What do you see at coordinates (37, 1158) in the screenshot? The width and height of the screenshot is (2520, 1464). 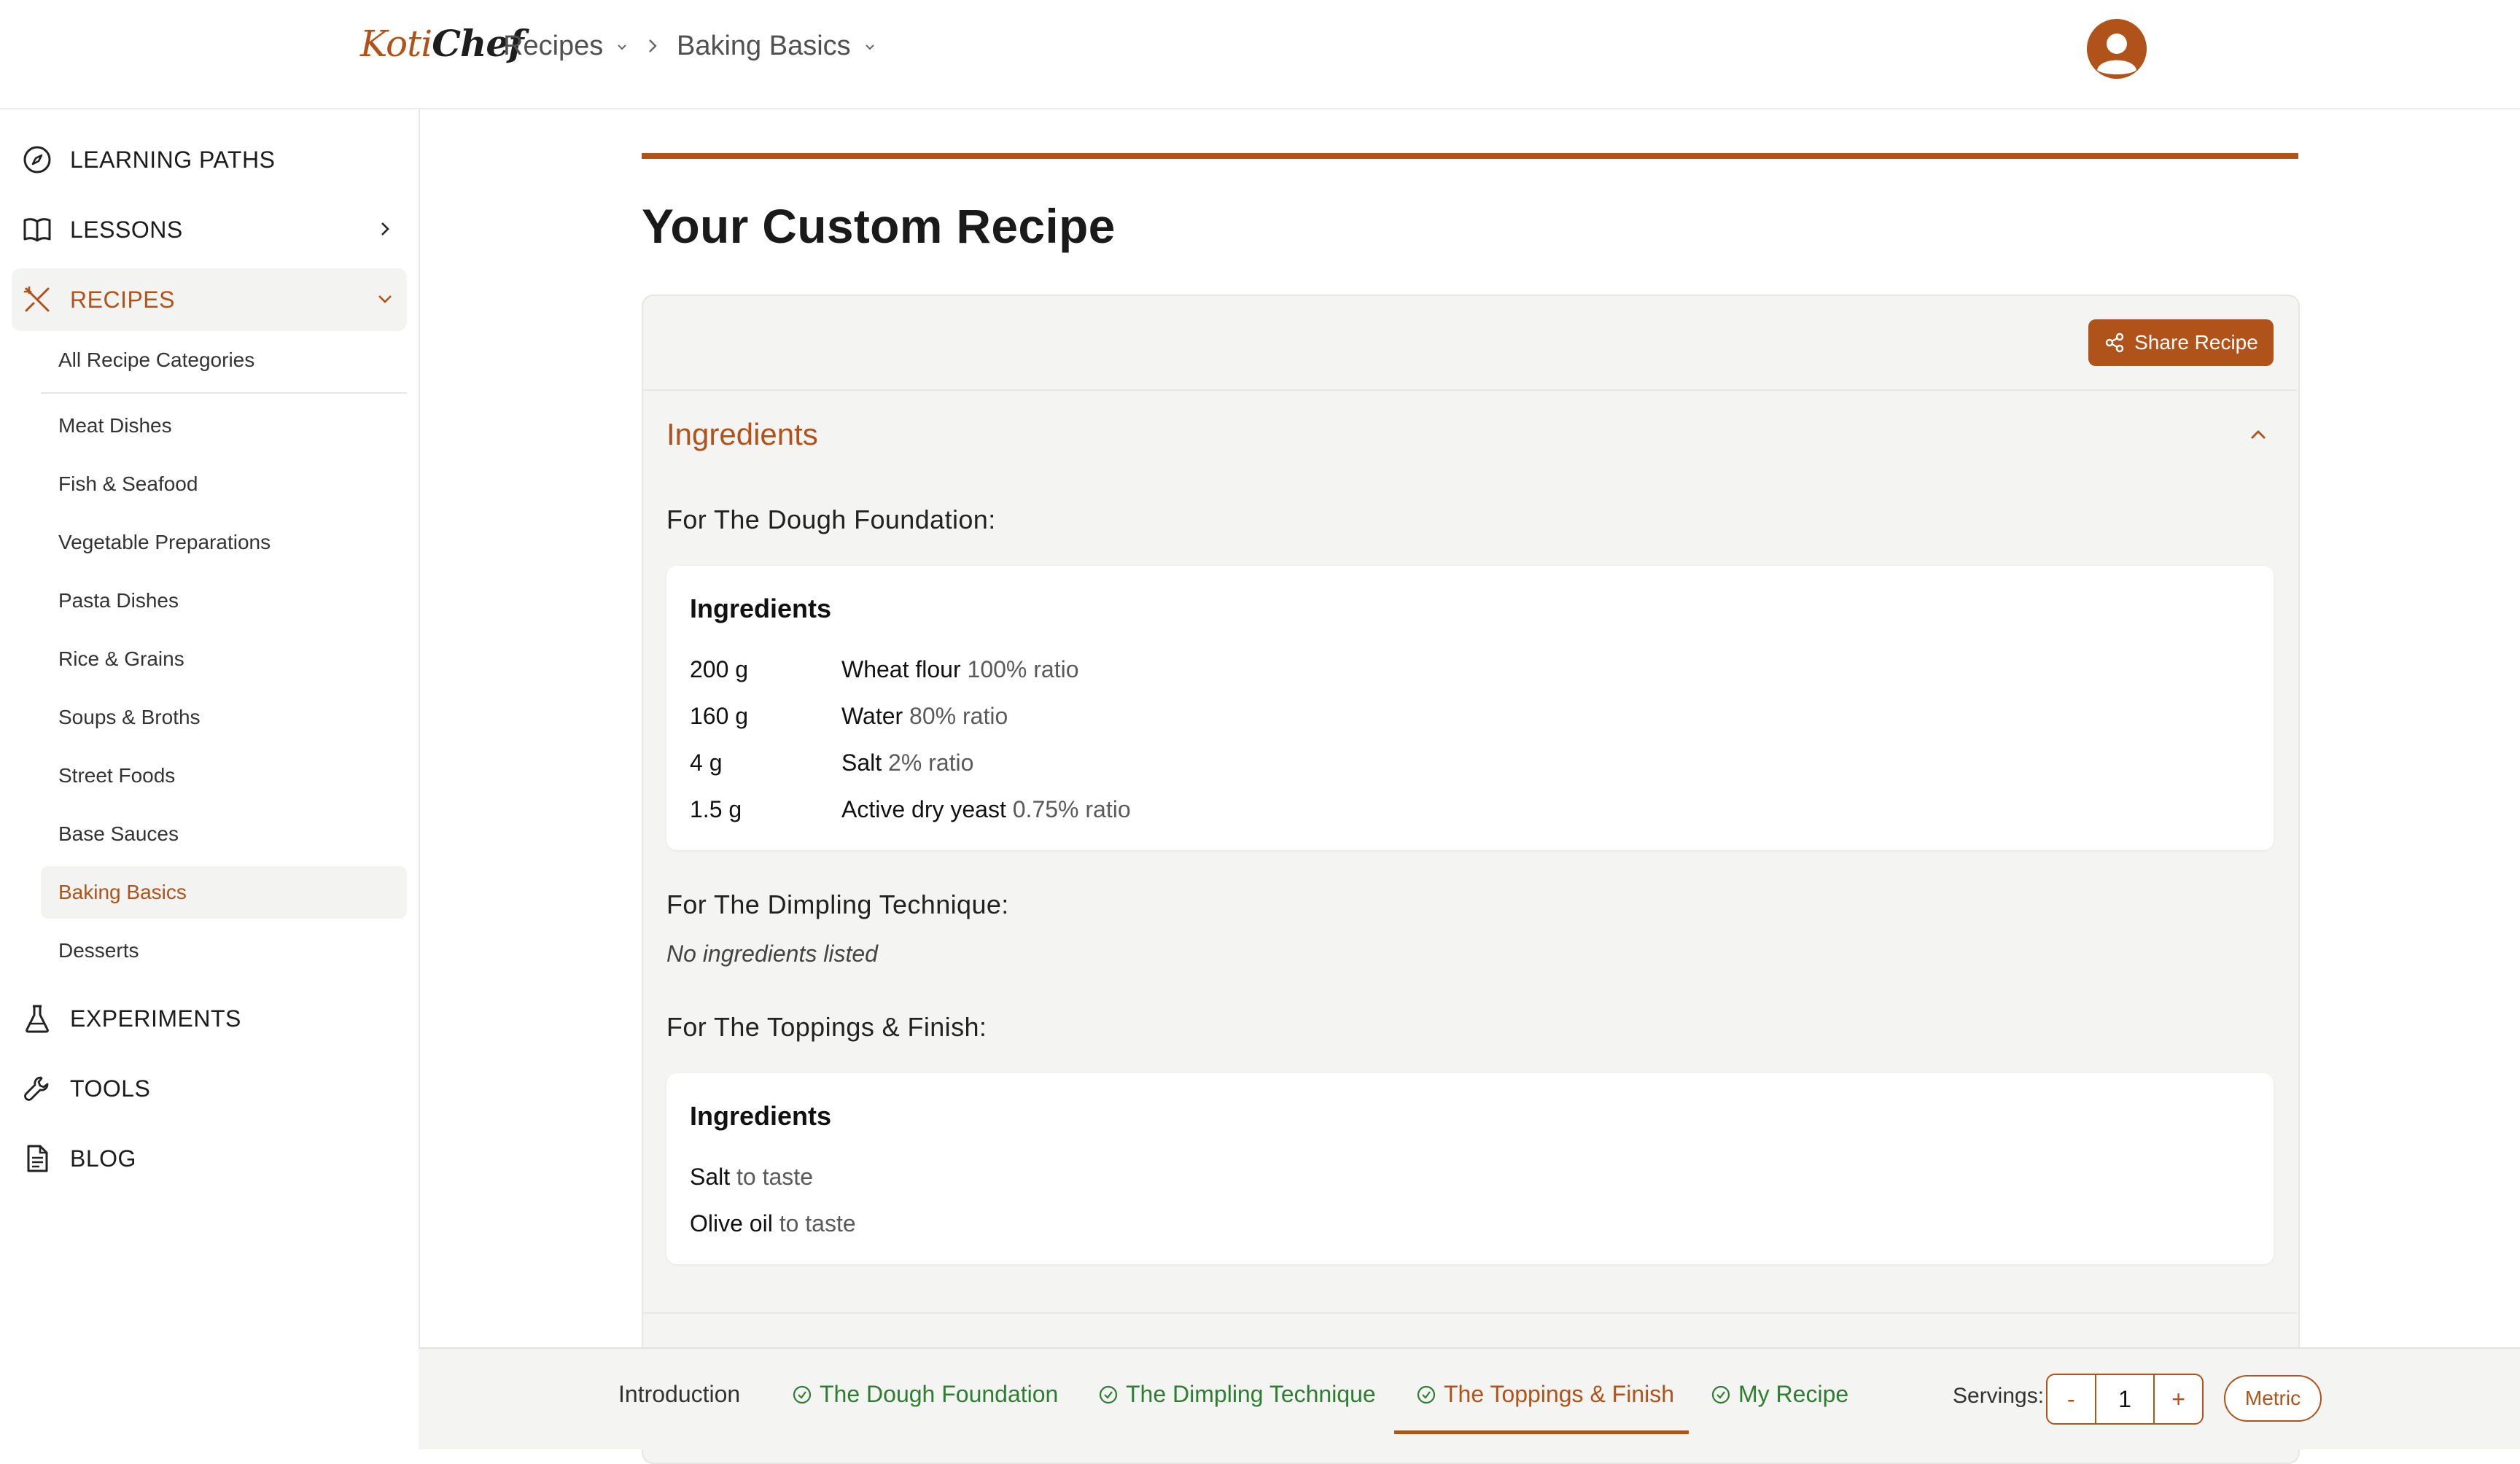 I see `document-icon` at bounding box center [37, 1158].